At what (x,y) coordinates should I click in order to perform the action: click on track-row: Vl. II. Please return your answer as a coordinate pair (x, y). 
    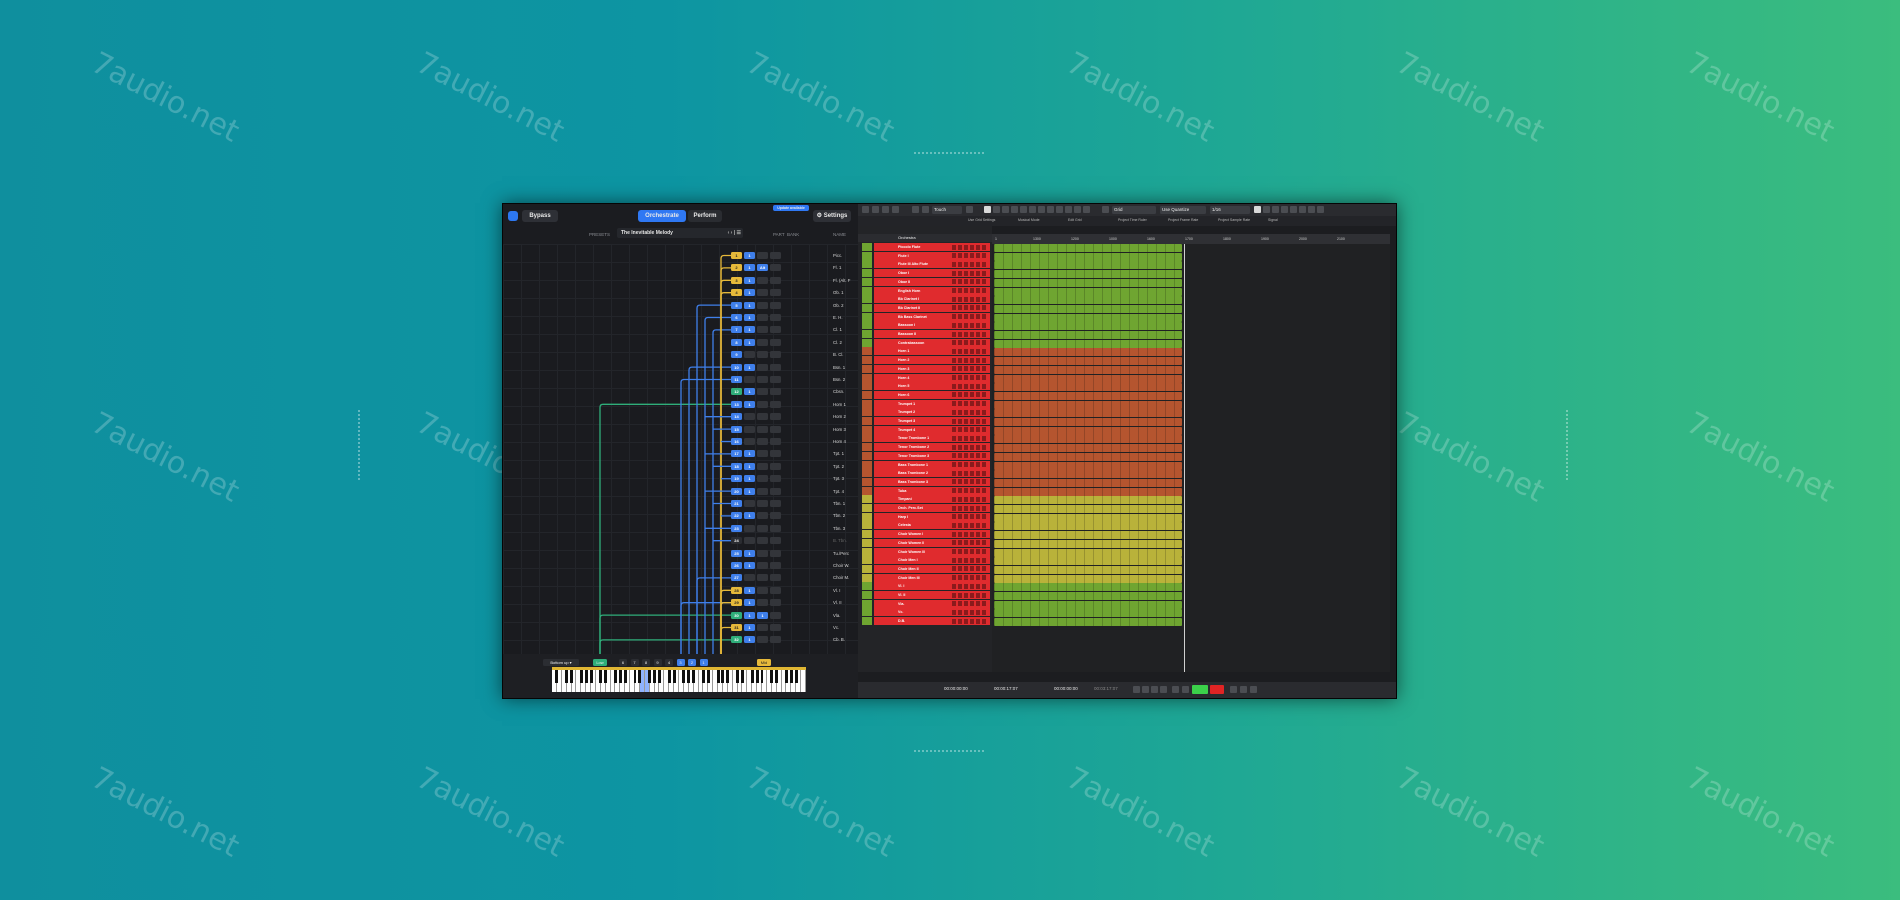
    Looking at the image, I should click on (925, 595).